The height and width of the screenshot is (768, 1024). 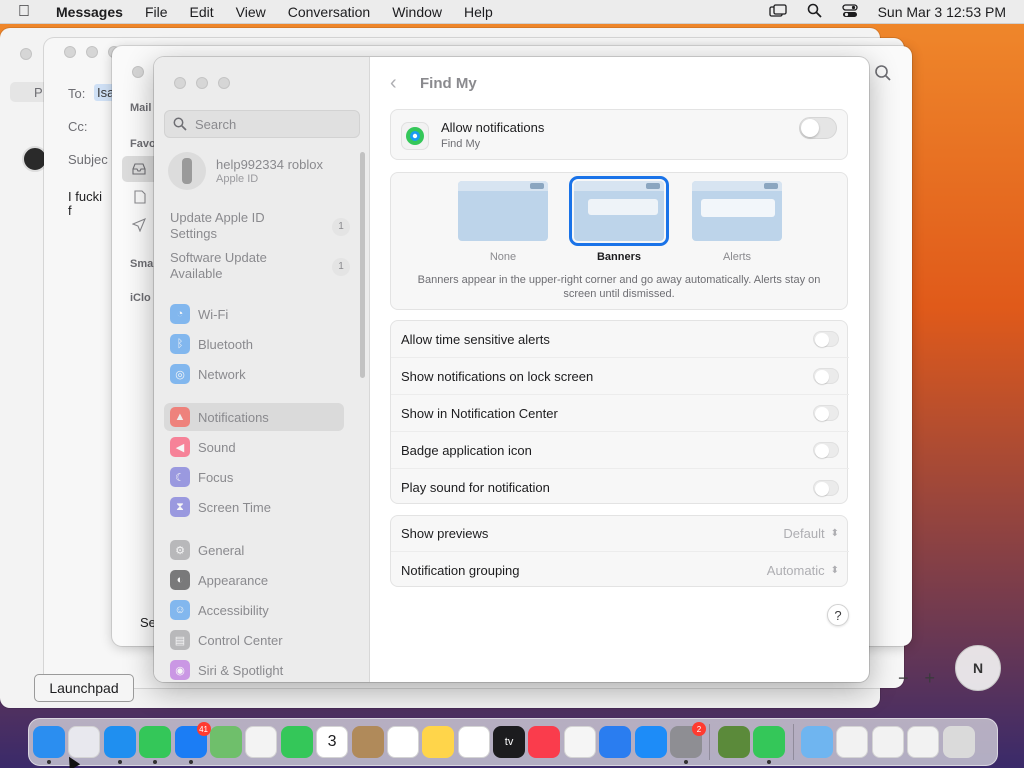 What do you see at coordinates (260, 226) in the screenshot?
I see `update-apple-id-notice: Update Apple ID Settings 1` at bounding box center [260, 226].